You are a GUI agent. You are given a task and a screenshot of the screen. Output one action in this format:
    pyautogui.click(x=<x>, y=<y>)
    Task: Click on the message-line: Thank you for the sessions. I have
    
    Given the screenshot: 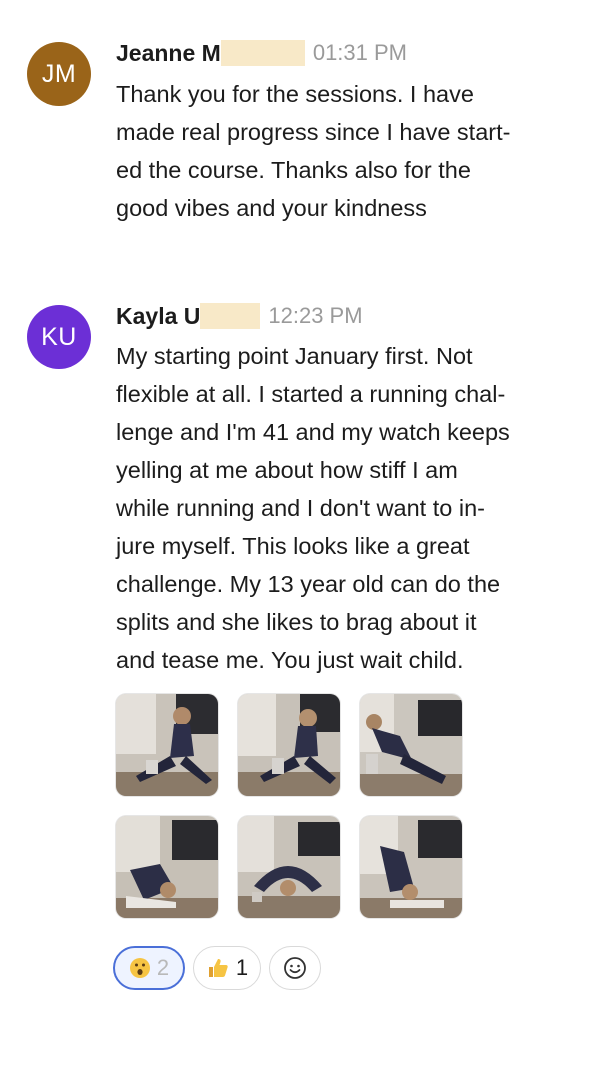 What is the action you would take?
    pyautogui.click(x=295, y=94)
    